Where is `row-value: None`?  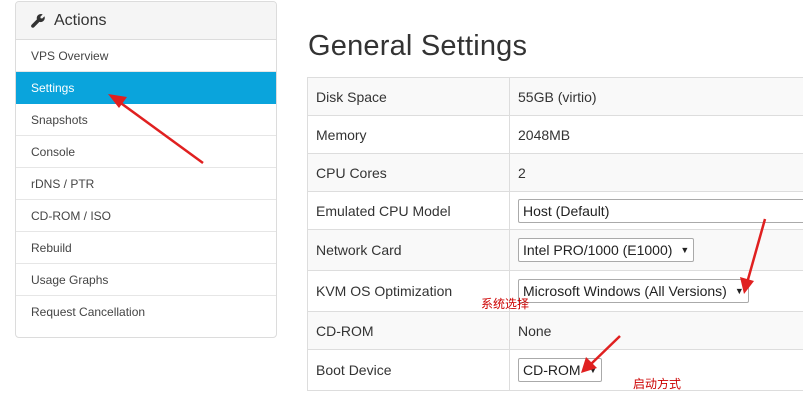
row-value: None is located at coordinates (656, 330).